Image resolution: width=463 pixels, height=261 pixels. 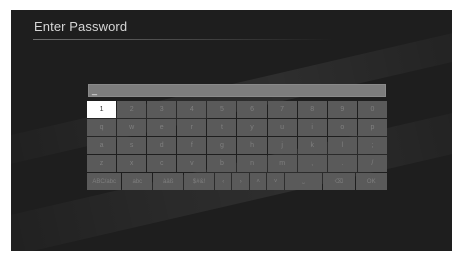 What do you see at coordinates (312, 109) in the screenshot?
I see `key-8: 8` at bounding box center [312, 109].